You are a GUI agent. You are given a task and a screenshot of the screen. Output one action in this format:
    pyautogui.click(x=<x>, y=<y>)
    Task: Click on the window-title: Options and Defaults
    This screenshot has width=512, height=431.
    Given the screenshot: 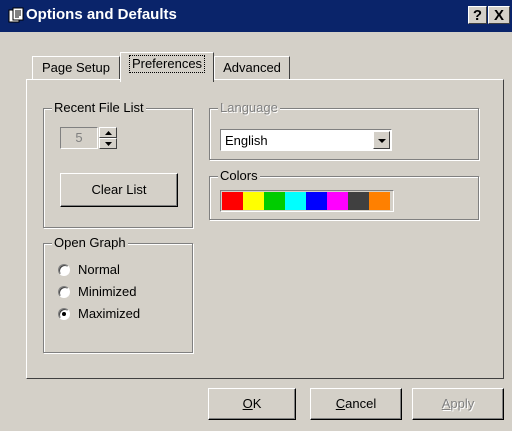 What is the action you would take?
    pyautogui.click(x=101, y=14)
    